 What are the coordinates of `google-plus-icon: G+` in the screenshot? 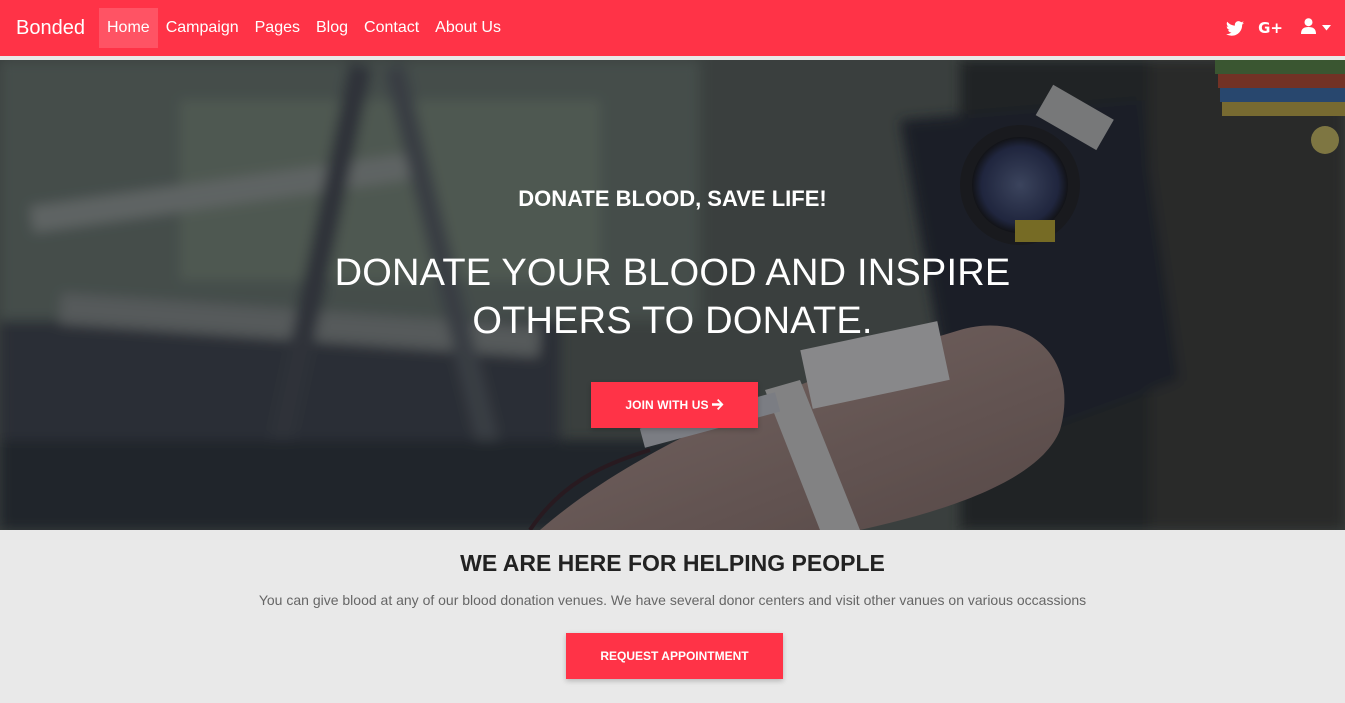 It's located at (1270, 28).